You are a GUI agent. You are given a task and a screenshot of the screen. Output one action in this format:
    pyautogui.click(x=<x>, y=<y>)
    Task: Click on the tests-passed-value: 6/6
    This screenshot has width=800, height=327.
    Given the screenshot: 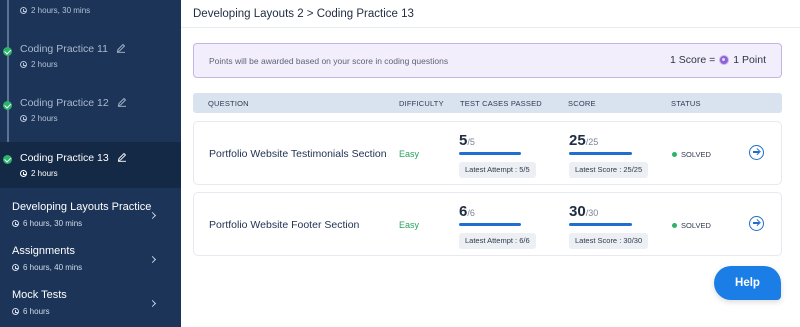 What is the action you would take?
    pyautogui.click(x=467, y=211)
    